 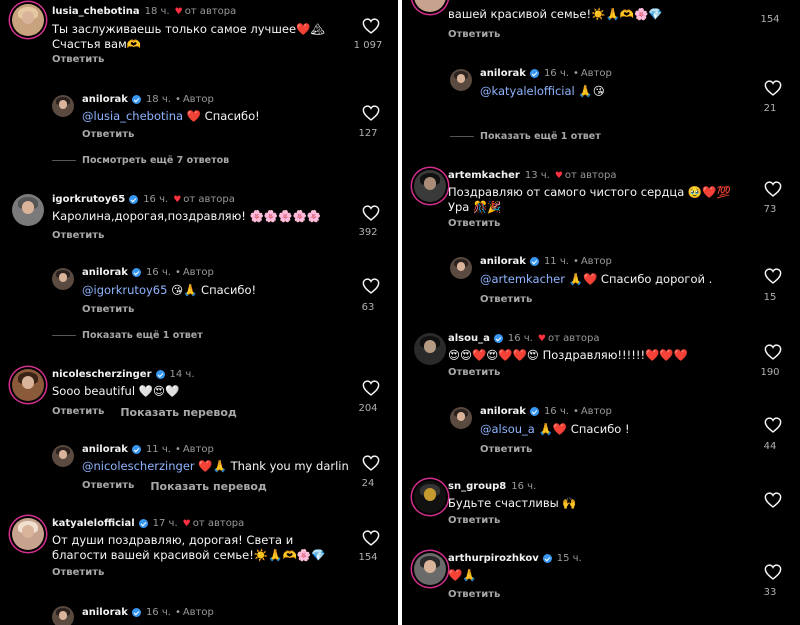 What do you see at coordinates (140, 160) in the screenshot?
I see `view-more-replies-button: Посмотреть ещё 7 ответов` at bounding box center [140, 160].